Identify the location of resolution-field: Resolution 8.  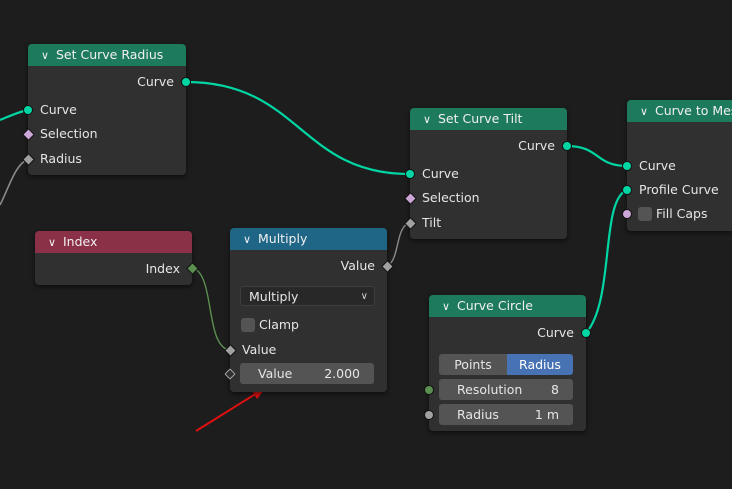
(506, 389).